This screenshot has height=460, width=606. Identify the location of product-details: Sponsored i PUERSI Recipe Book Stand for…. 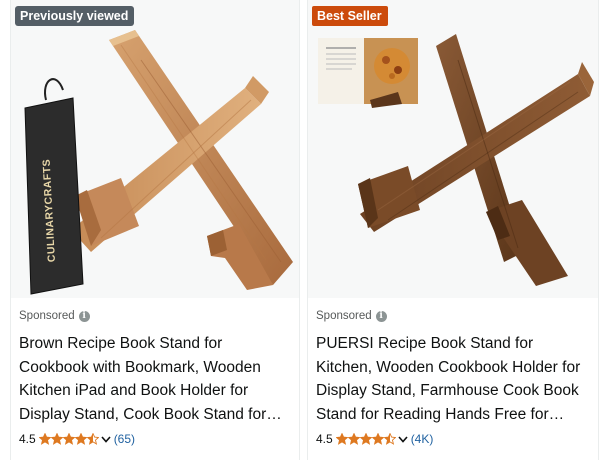
(454, 377).